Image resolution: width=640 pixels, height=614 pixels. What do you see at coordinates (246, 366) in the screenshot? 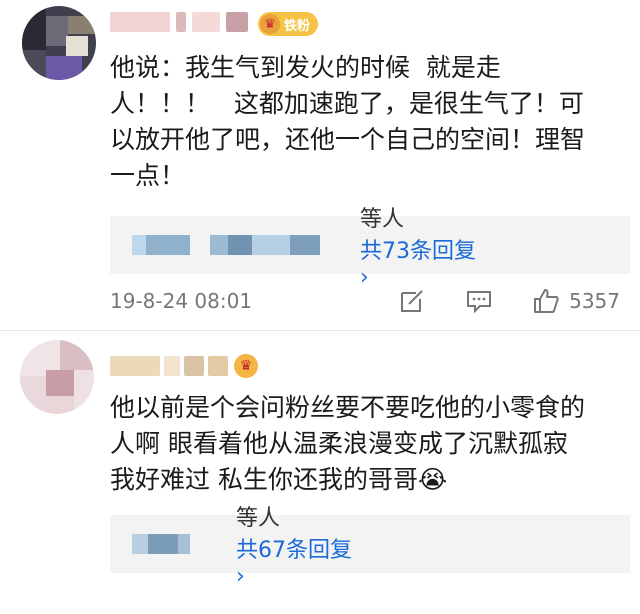
I see `crown-icon: ♛` at bounding box center [246, 366].